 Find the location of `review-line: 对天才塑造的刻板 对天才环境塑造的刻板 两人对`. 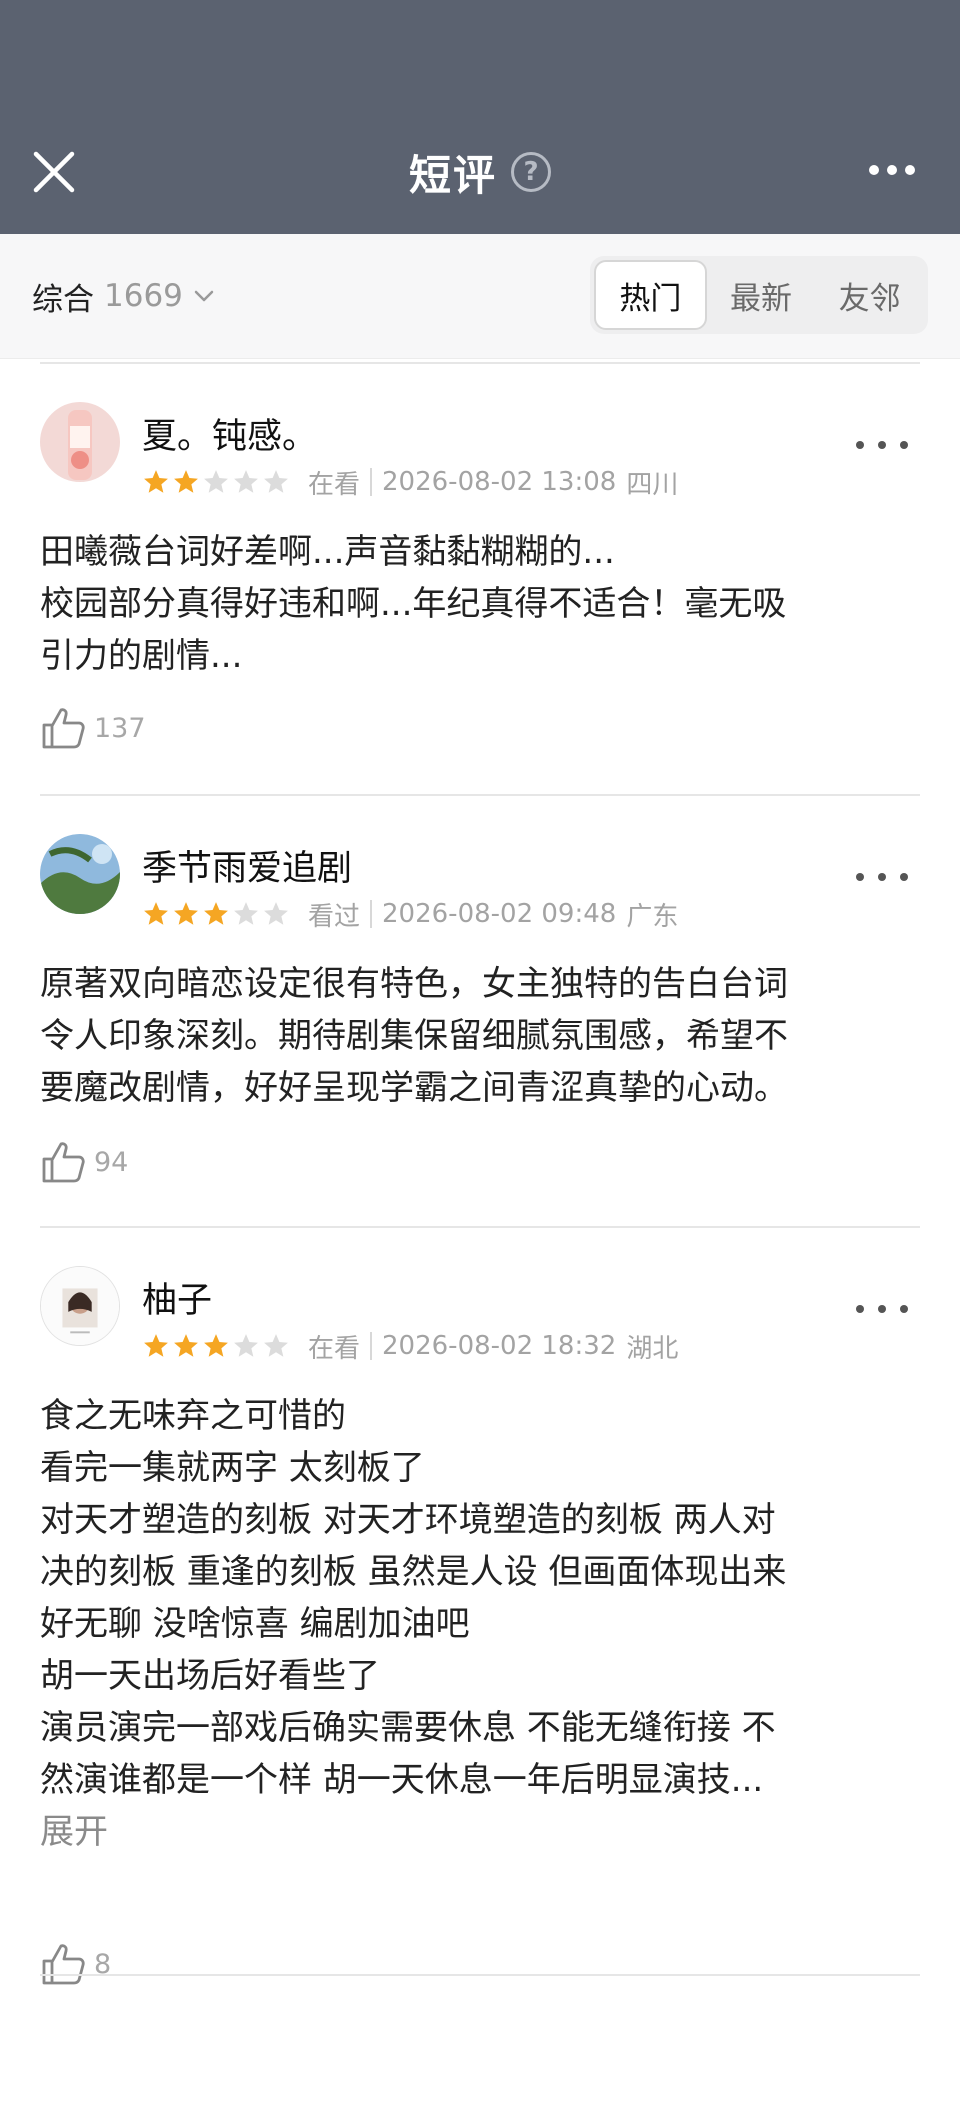

review-line: 对天才塑造的刻板 对天才环境塑造的刻板 两人对 is located at coordinates (408, 1520).